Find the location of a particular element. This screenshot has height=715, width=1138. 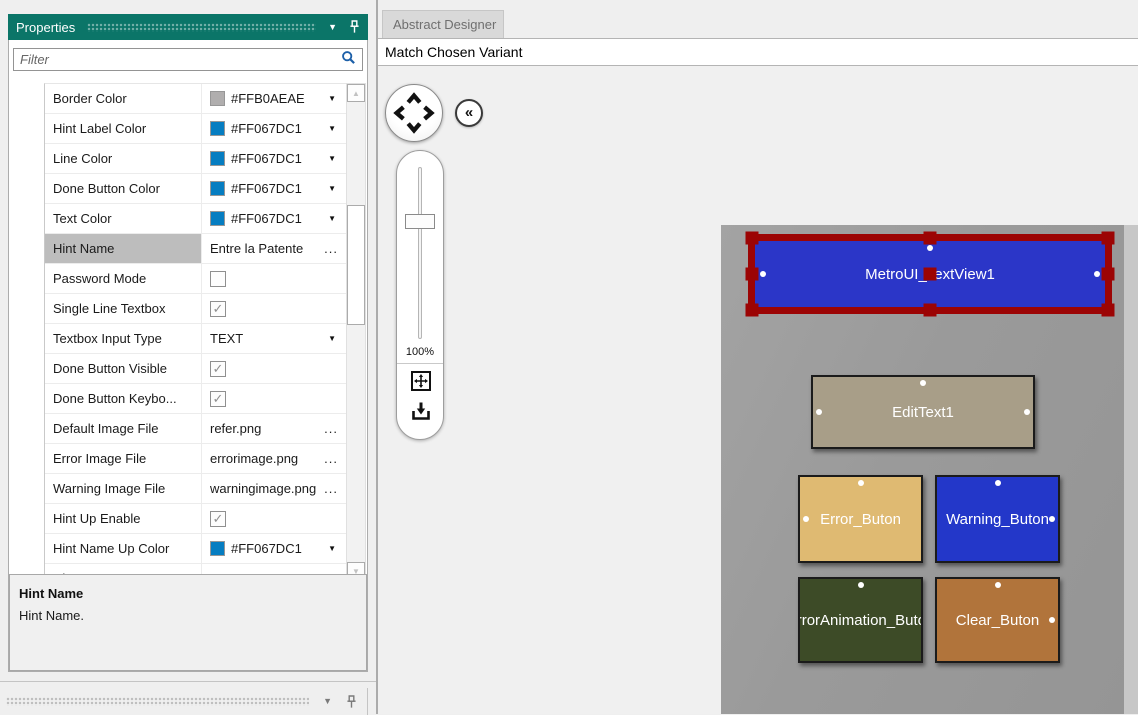

resize-handle-sw is located at coordinates (752, 310).